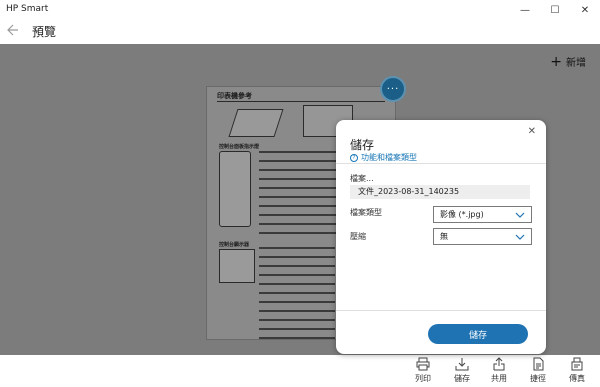 Image resolution: width=600 pixels, height=387 pixels. Describe the element at coordinates (444, 236) in the screenshot. I see `compression-value: 無` at that location.